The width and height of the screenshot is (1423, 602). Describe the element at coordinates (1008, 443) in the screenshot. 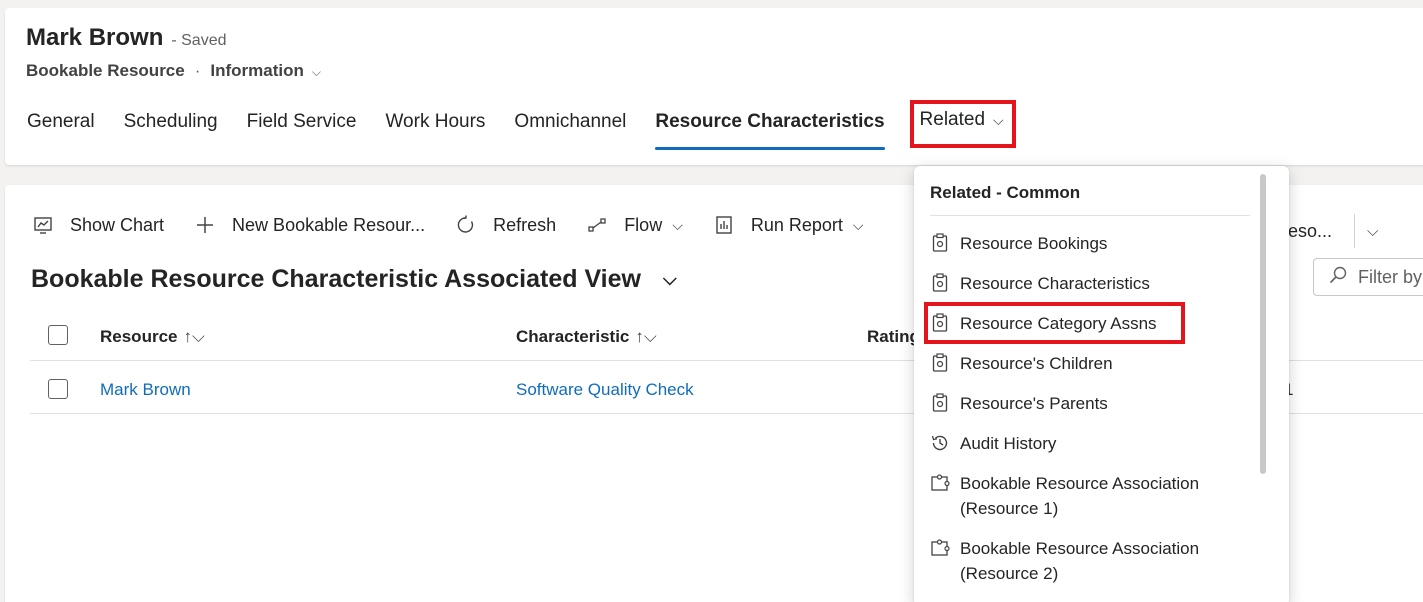

I see `menu-item-label: Audit History` at that location.